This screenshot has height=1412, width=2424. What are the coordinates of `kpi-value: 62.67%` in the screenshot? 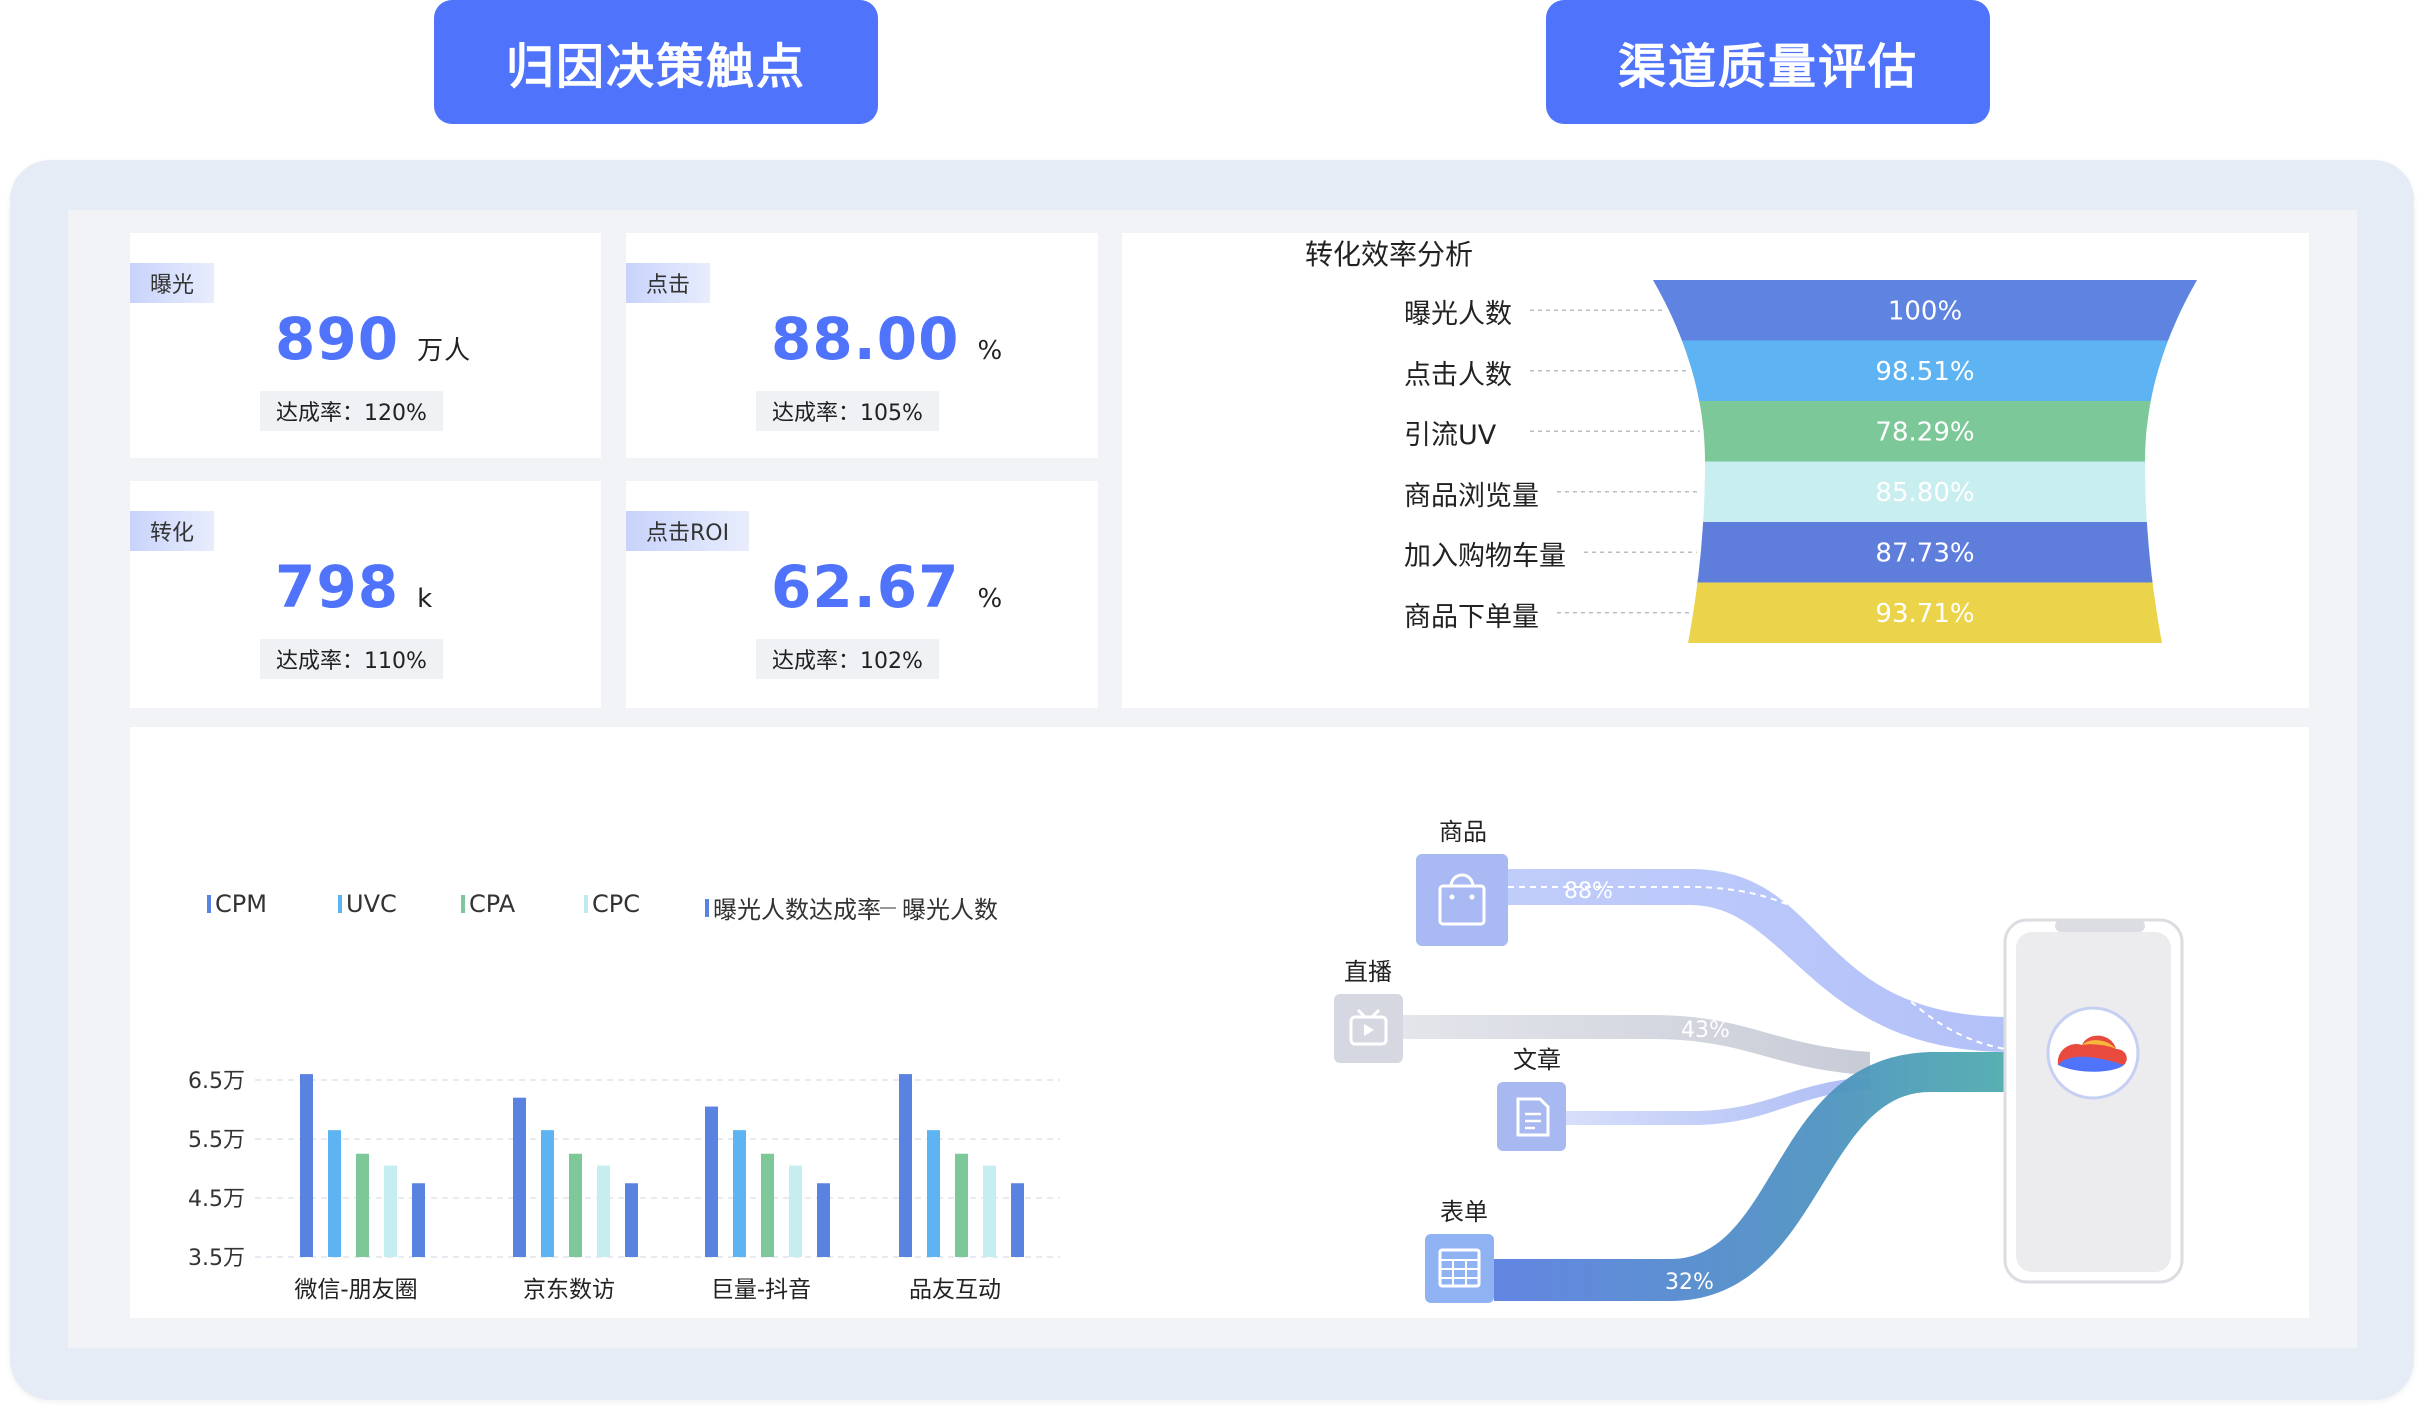 It's located at (887, 587).